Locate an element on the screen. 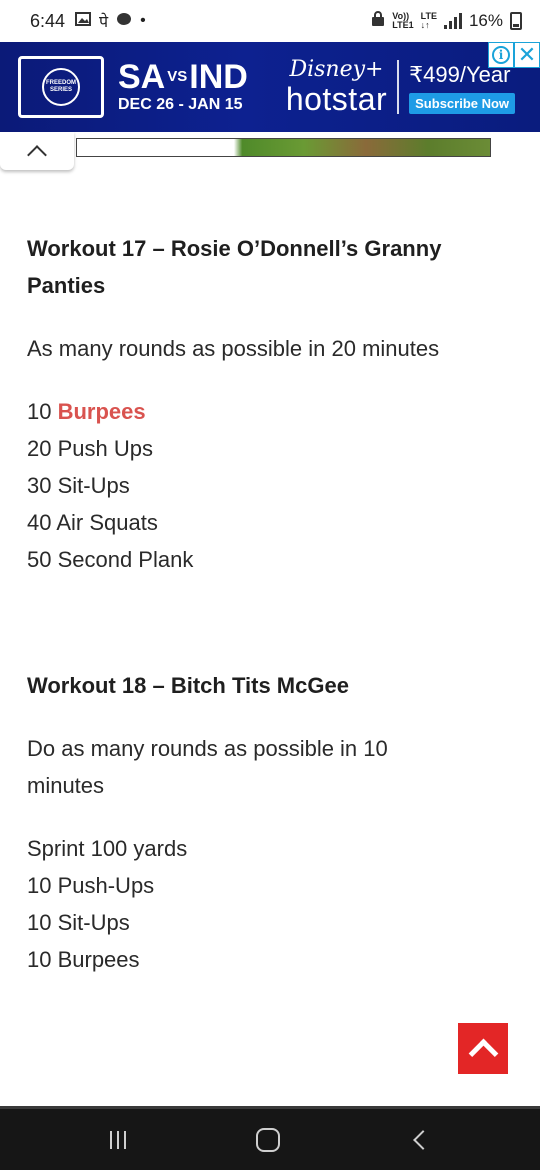 Image resolution: width=540 pixels, height=1170 pixels. phonepe-icon: पे is located at coordinates (104, 22).